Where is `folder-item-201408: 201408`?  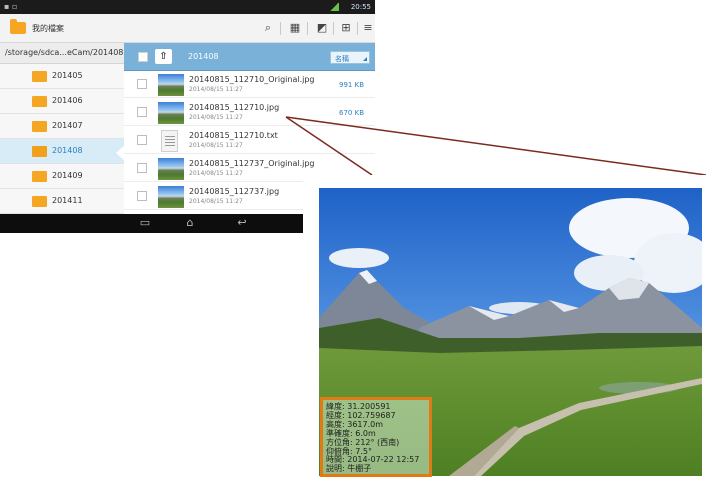
folder-item-201408: 201408 is located at coordinates (62, 151).